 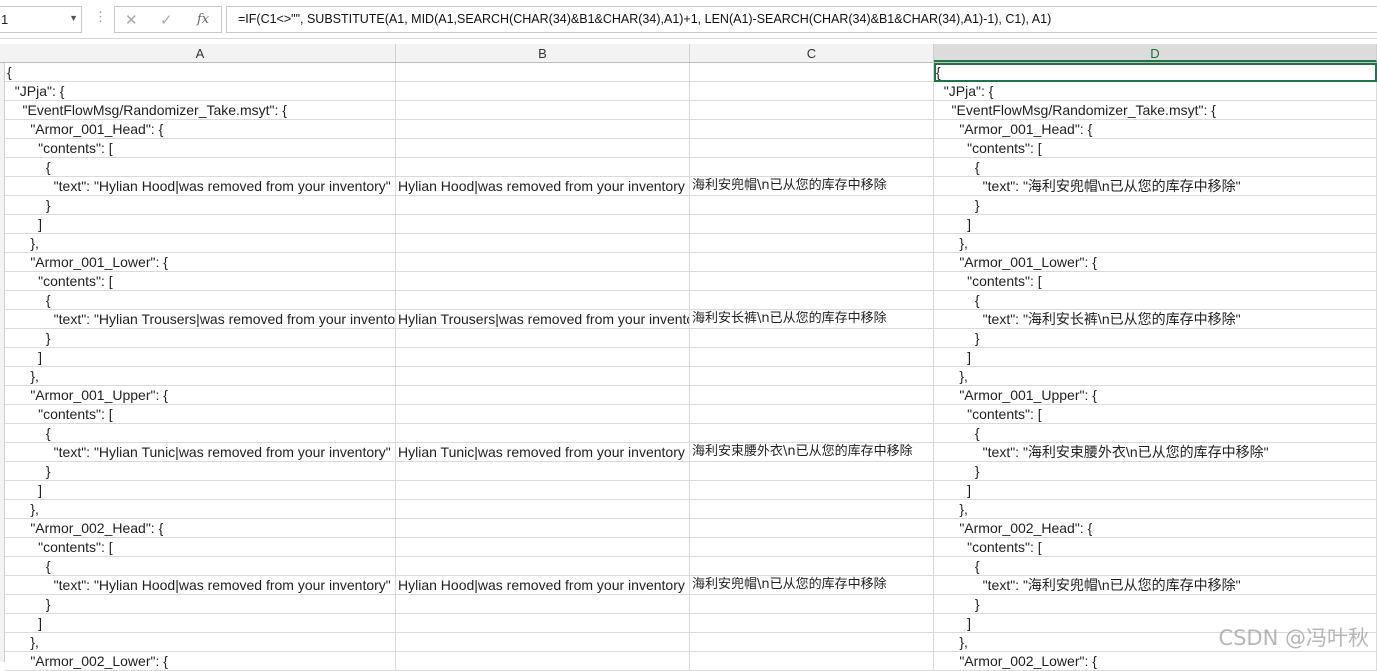 I want to click on caret-down-icon: ▼, so click(x=73, y=18).